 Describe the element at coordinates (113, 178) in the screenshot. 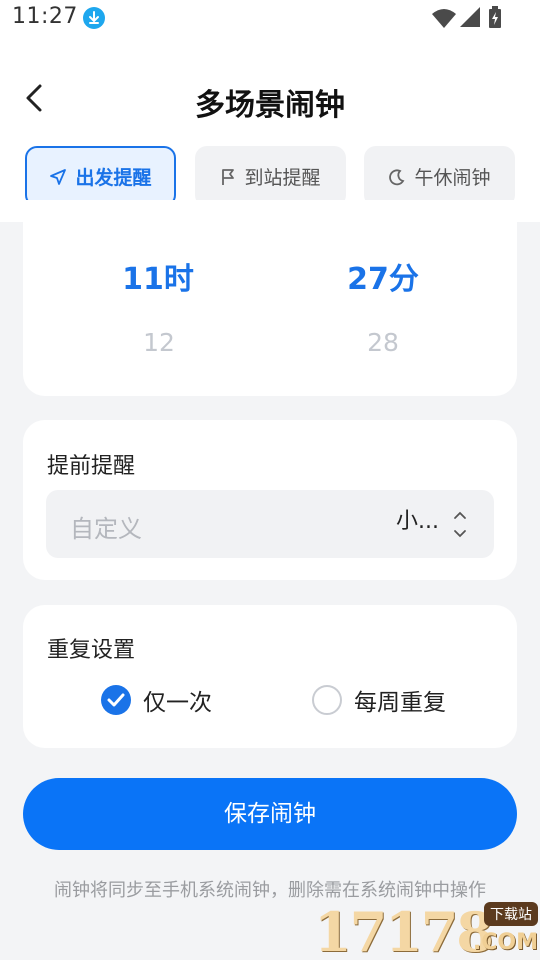

I see `tab-label: 出发提醒` at that location.